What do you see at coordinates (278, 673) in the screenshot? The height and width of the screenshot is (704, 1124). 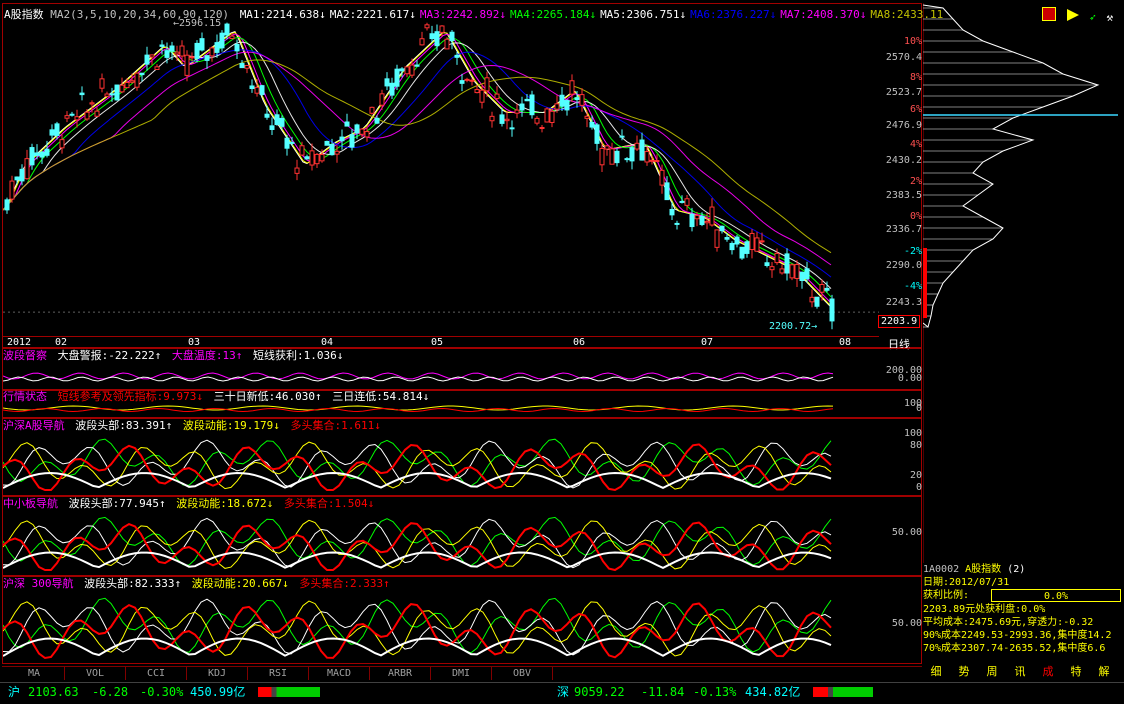 I see `indicator-tab-rsi: RSI` at bounding box center [278, 673].